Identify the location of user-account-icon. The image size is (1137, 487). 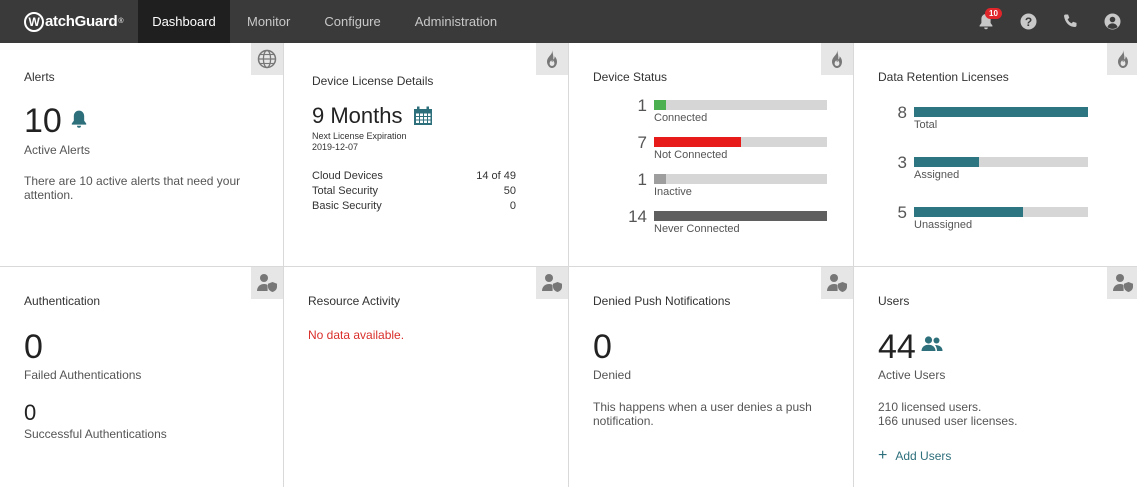
(1112, 21).